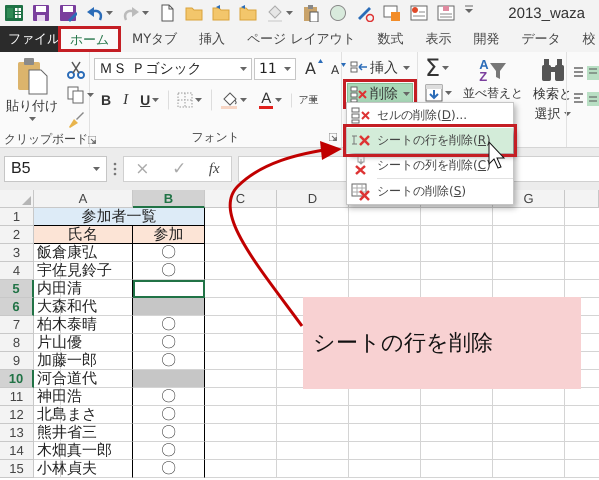  Describe the element at coordinates (83, 397) in the screenshot. I see `table-cell: 神田浩` at that location.